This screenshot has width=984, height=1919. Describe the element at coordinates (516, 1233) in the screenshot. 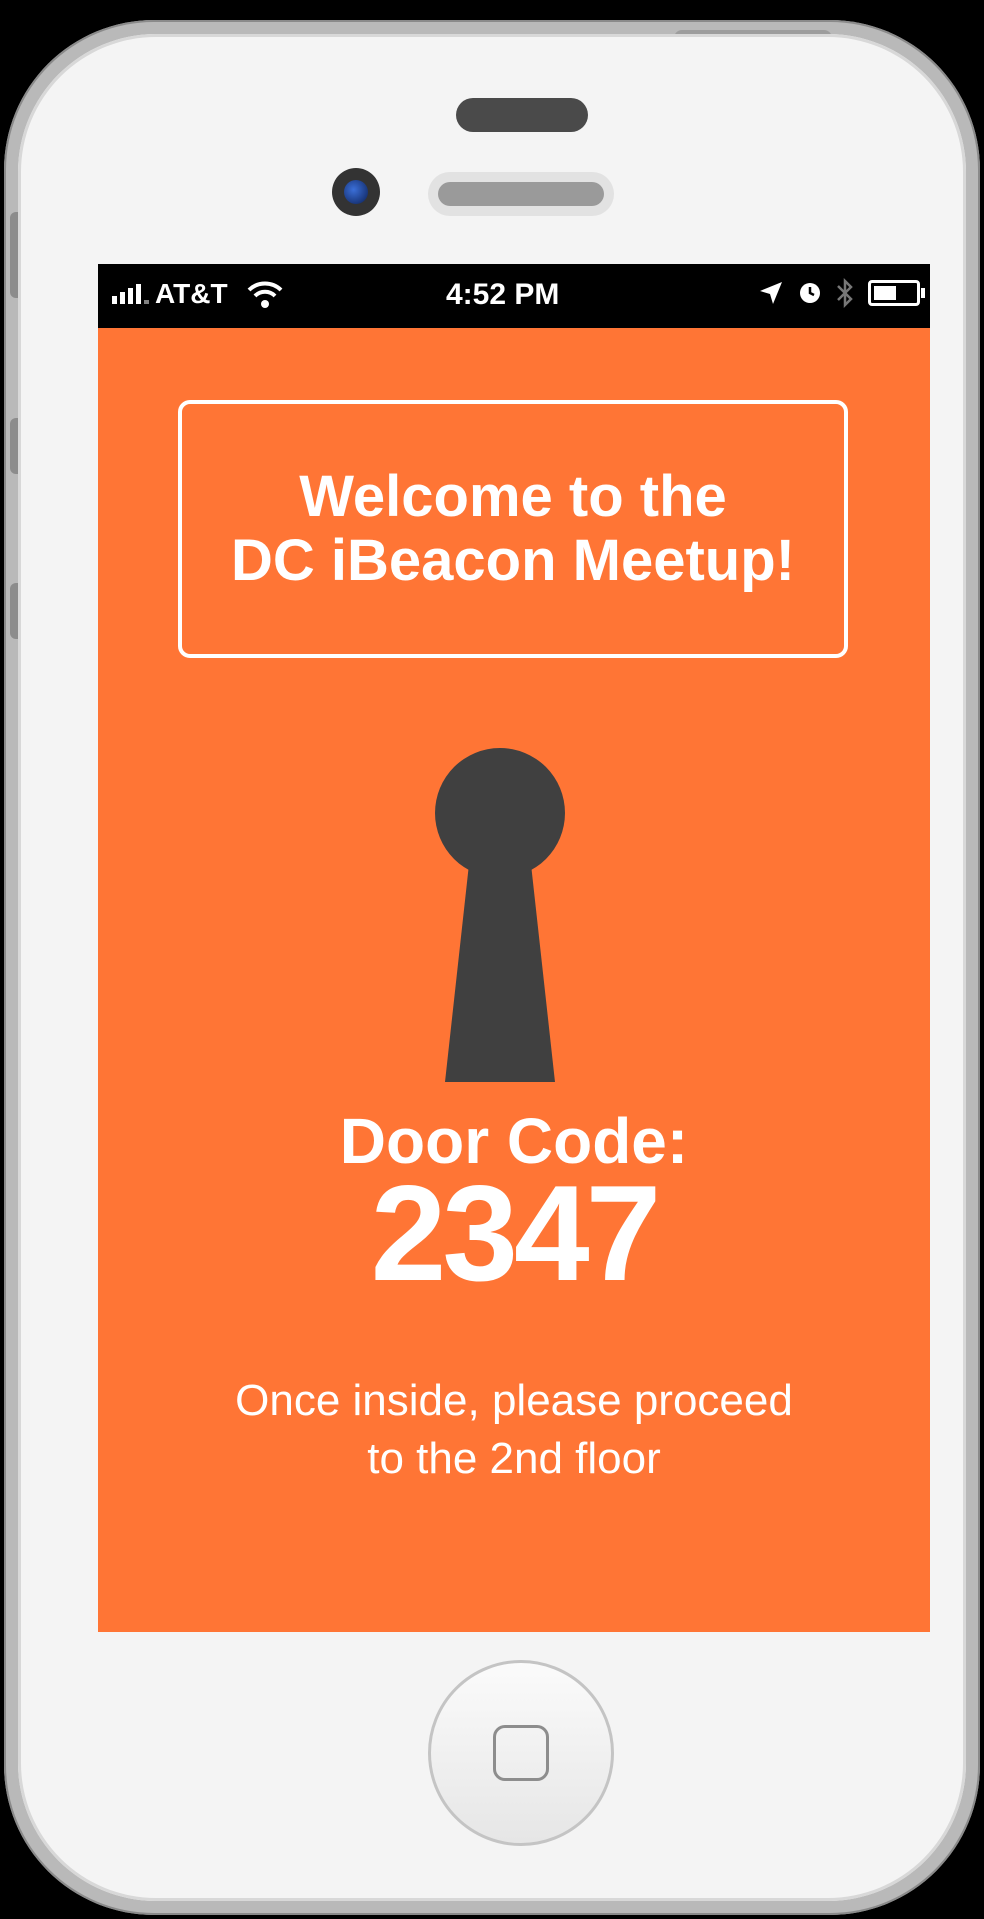

I see `door-code-value: 2347` at that location.